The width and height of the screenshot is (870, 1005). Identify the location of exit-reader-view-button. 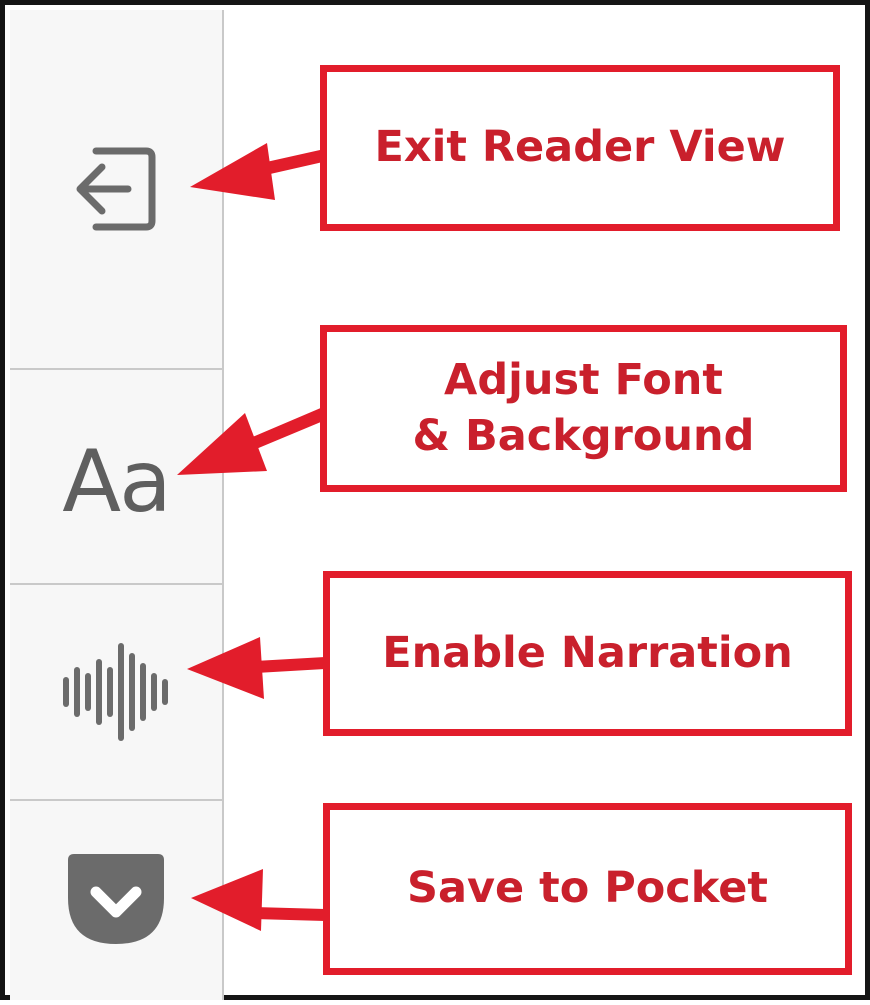
(116, 189).